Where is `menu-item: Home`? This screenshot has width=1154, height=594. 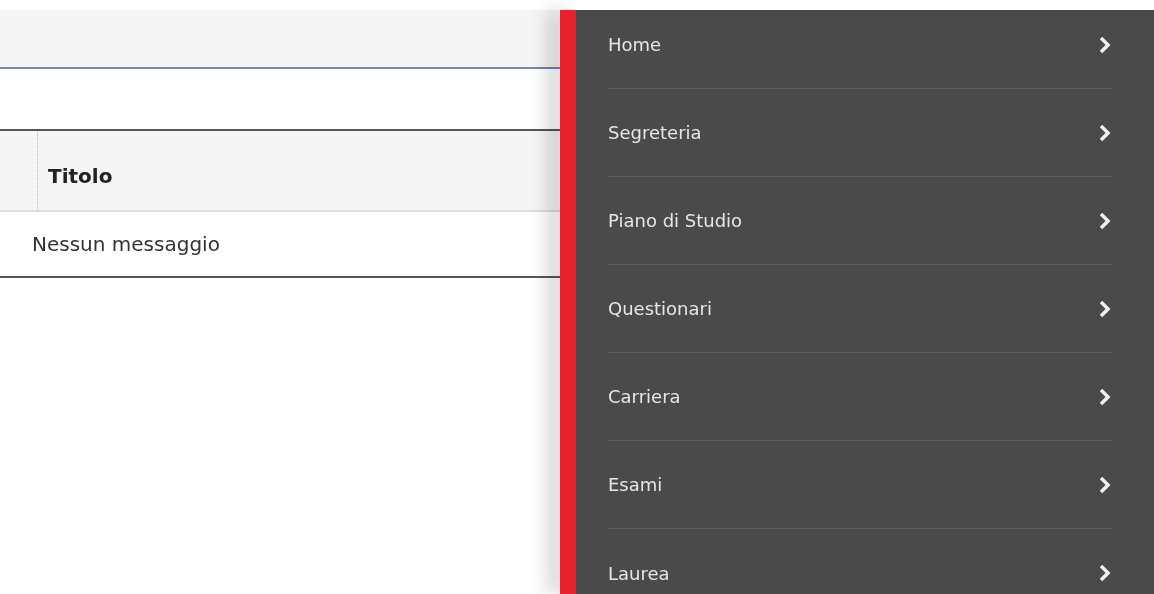
menu-item: Home is located at coordinates (860, 45).